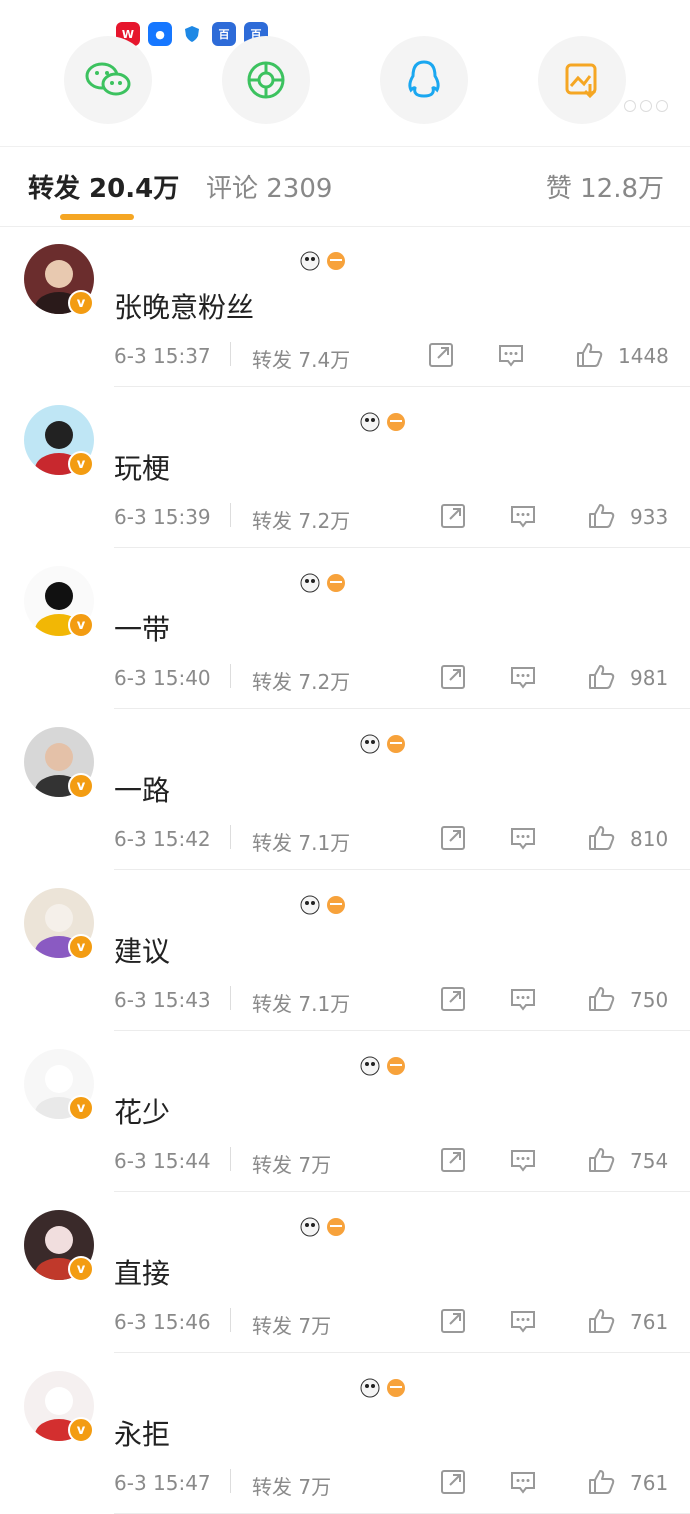 The image size is (690, 1514). I want to click on wechat-icon, so click(108, 79).